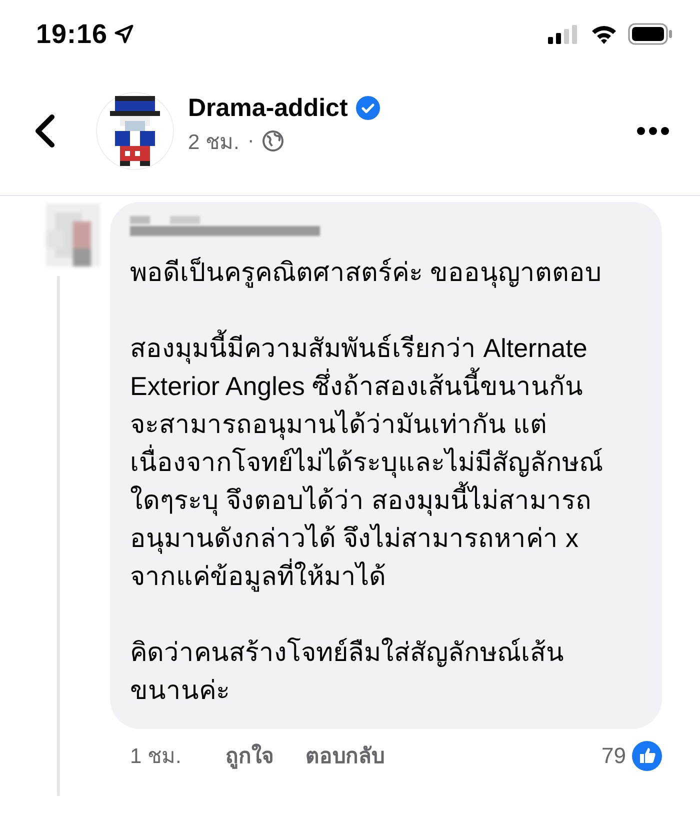  I want to click on thumbs-up-icon, so click(647, 755).